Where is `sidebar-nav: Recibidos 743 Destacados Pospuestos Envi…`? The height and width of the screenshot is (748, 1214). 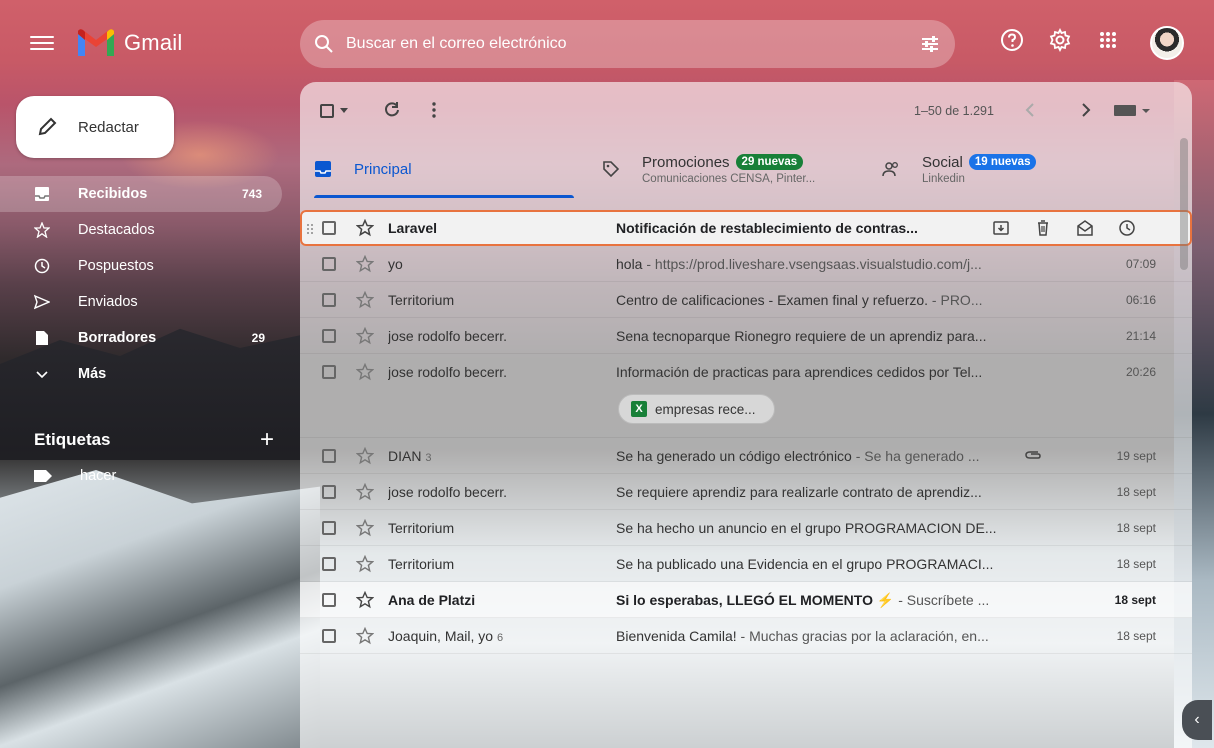
sidebar-nav: Recibidos 743 Destacados Pospuestos Envi… is located at coordinates (142, 284).